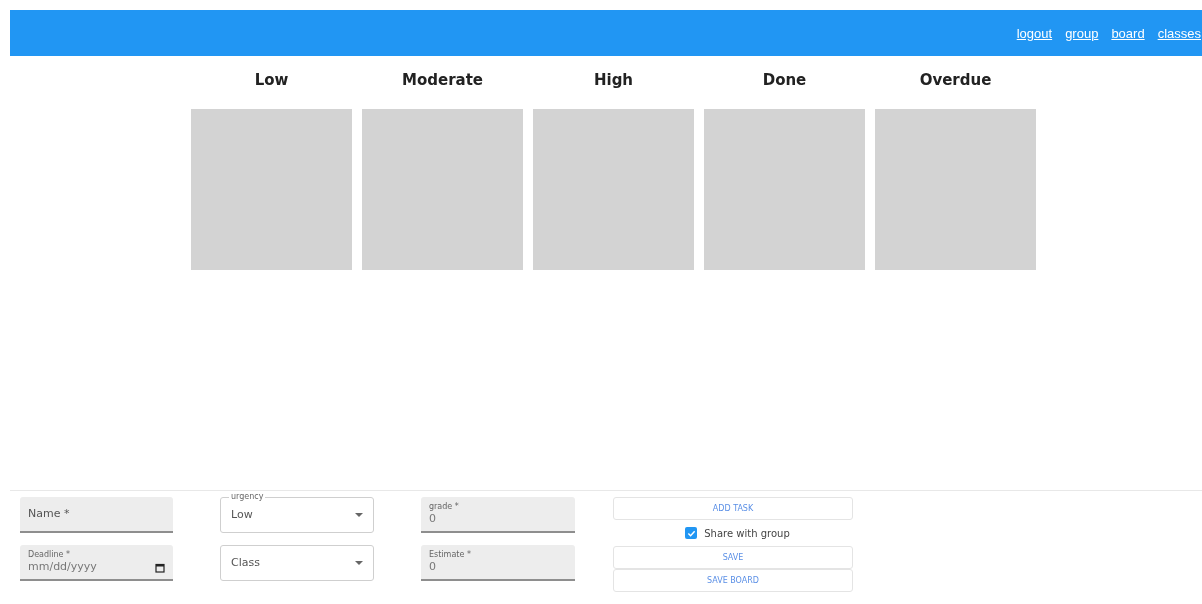 The height and width of the screenshot is (604, 1202). I want to click on checkbox-label: Share with group, so click(747, 533).